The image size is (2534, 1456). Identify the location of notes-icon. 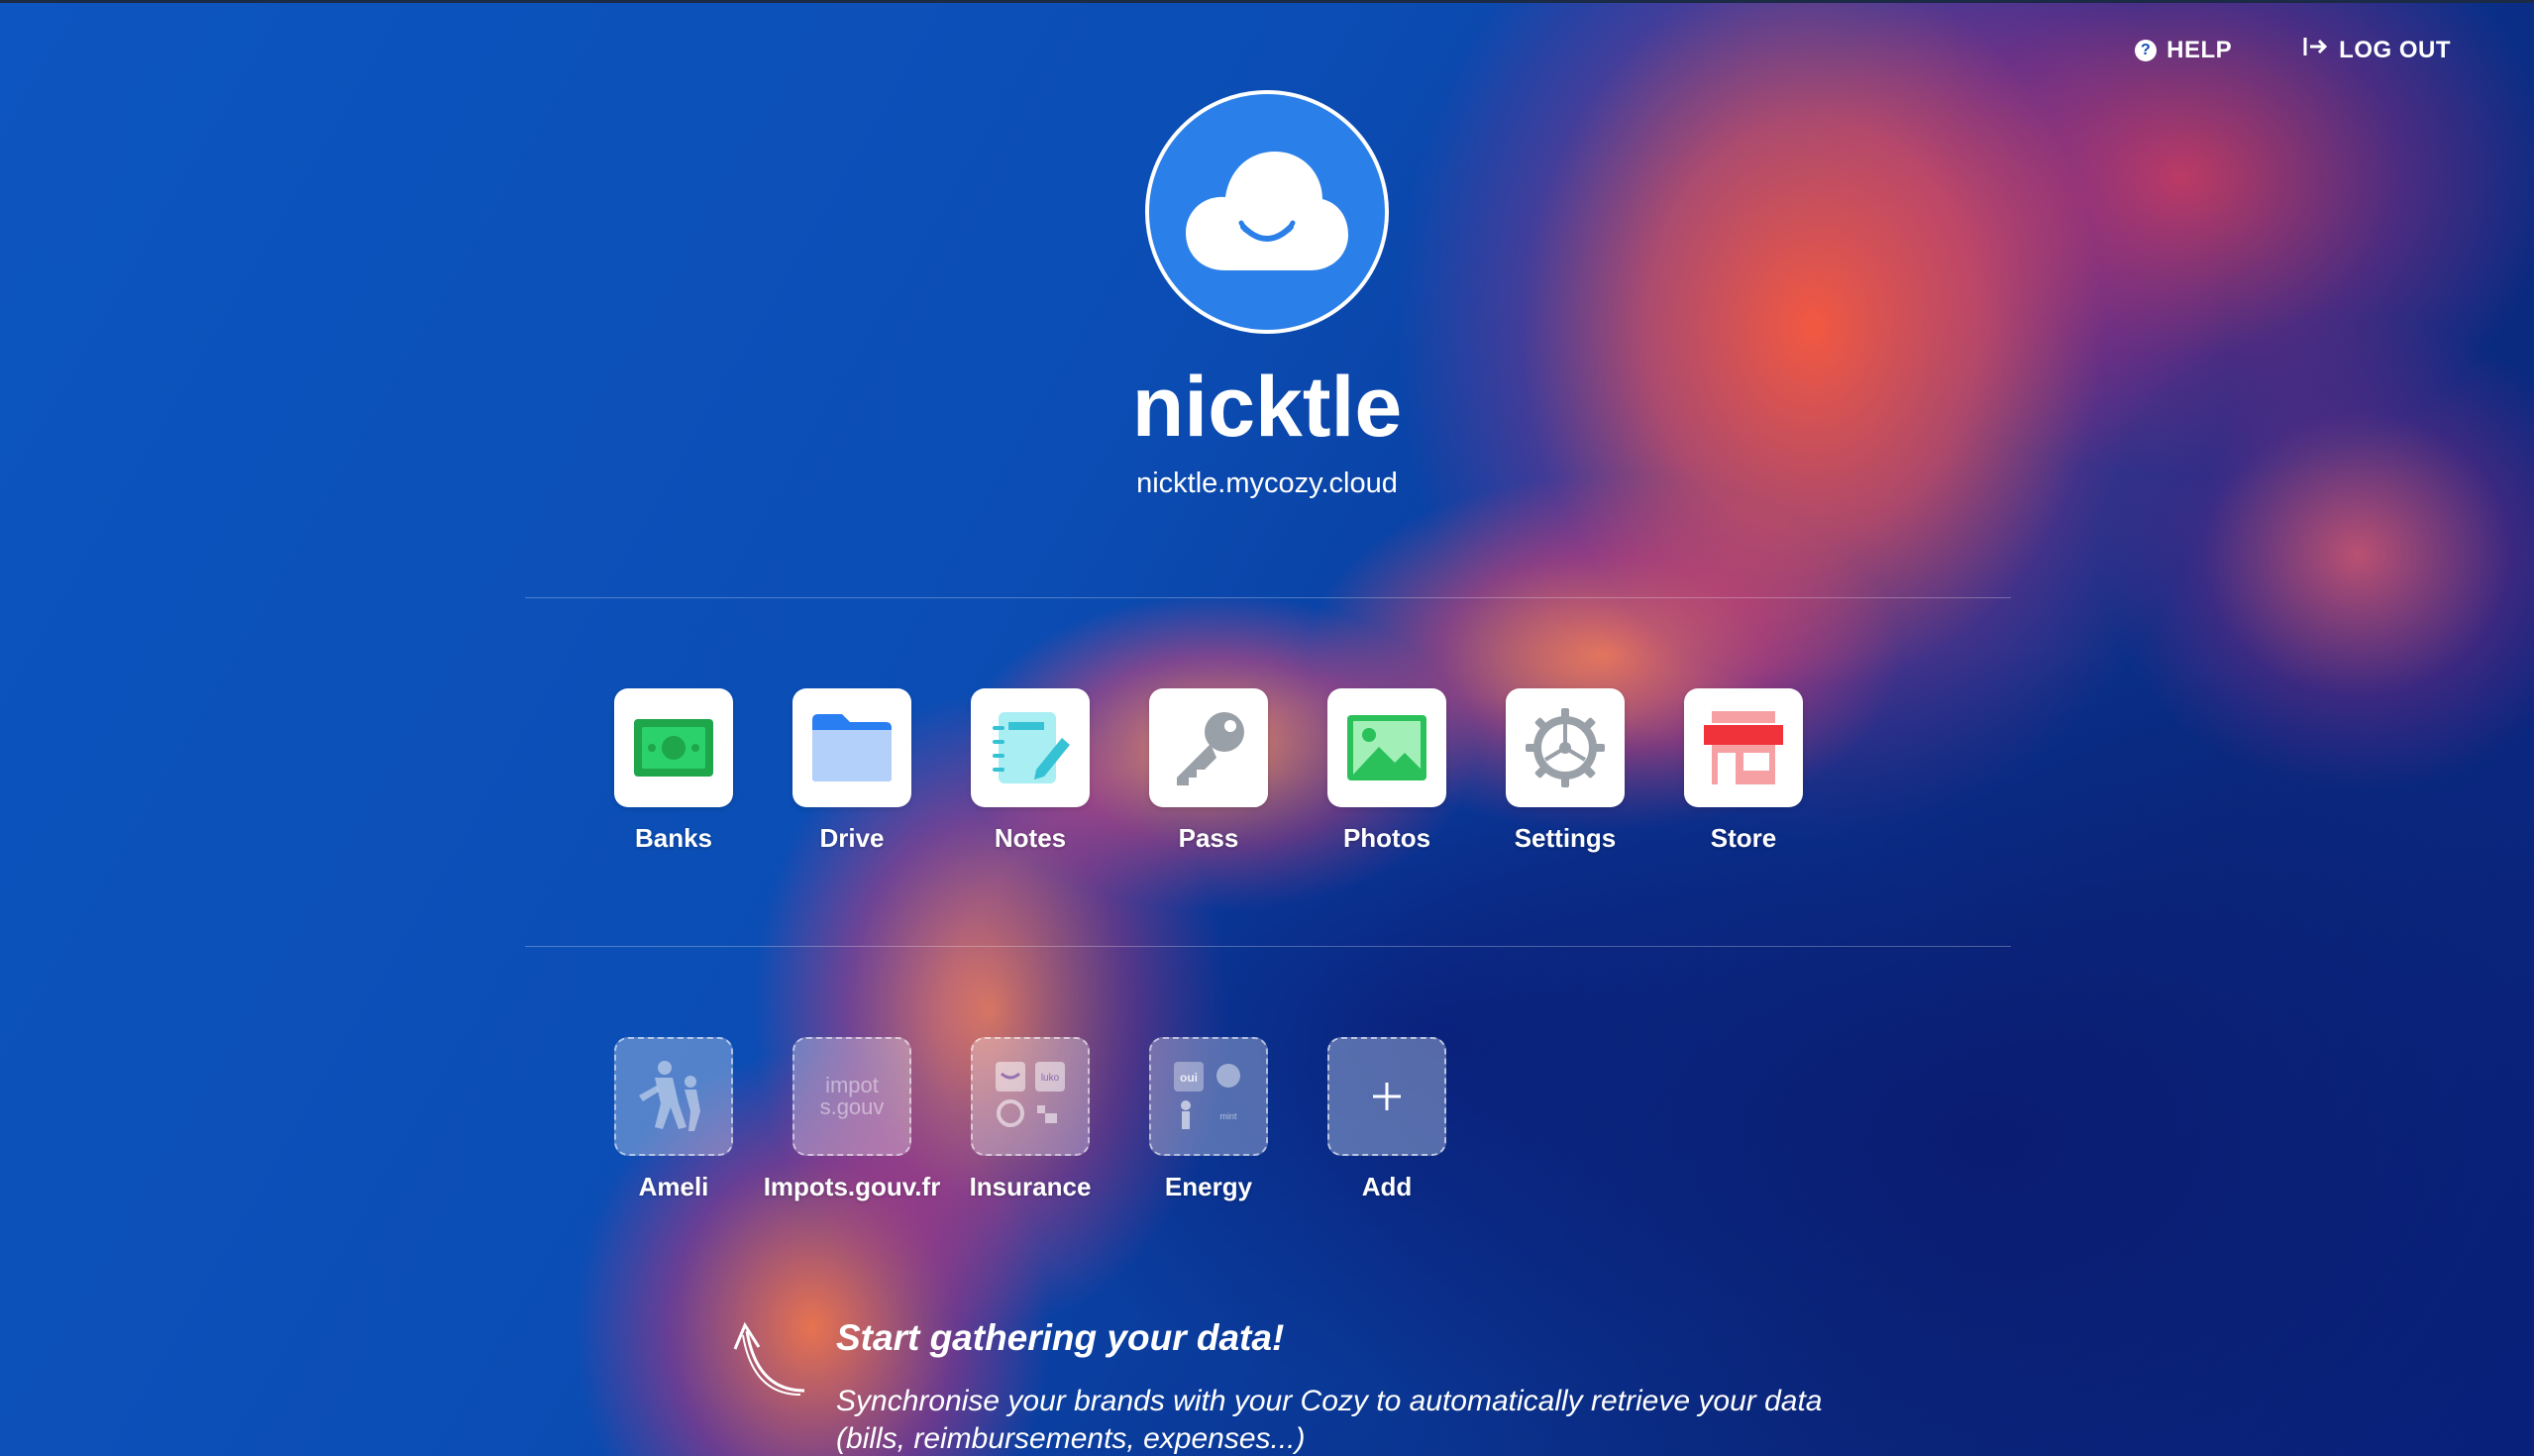
(1031, 747).